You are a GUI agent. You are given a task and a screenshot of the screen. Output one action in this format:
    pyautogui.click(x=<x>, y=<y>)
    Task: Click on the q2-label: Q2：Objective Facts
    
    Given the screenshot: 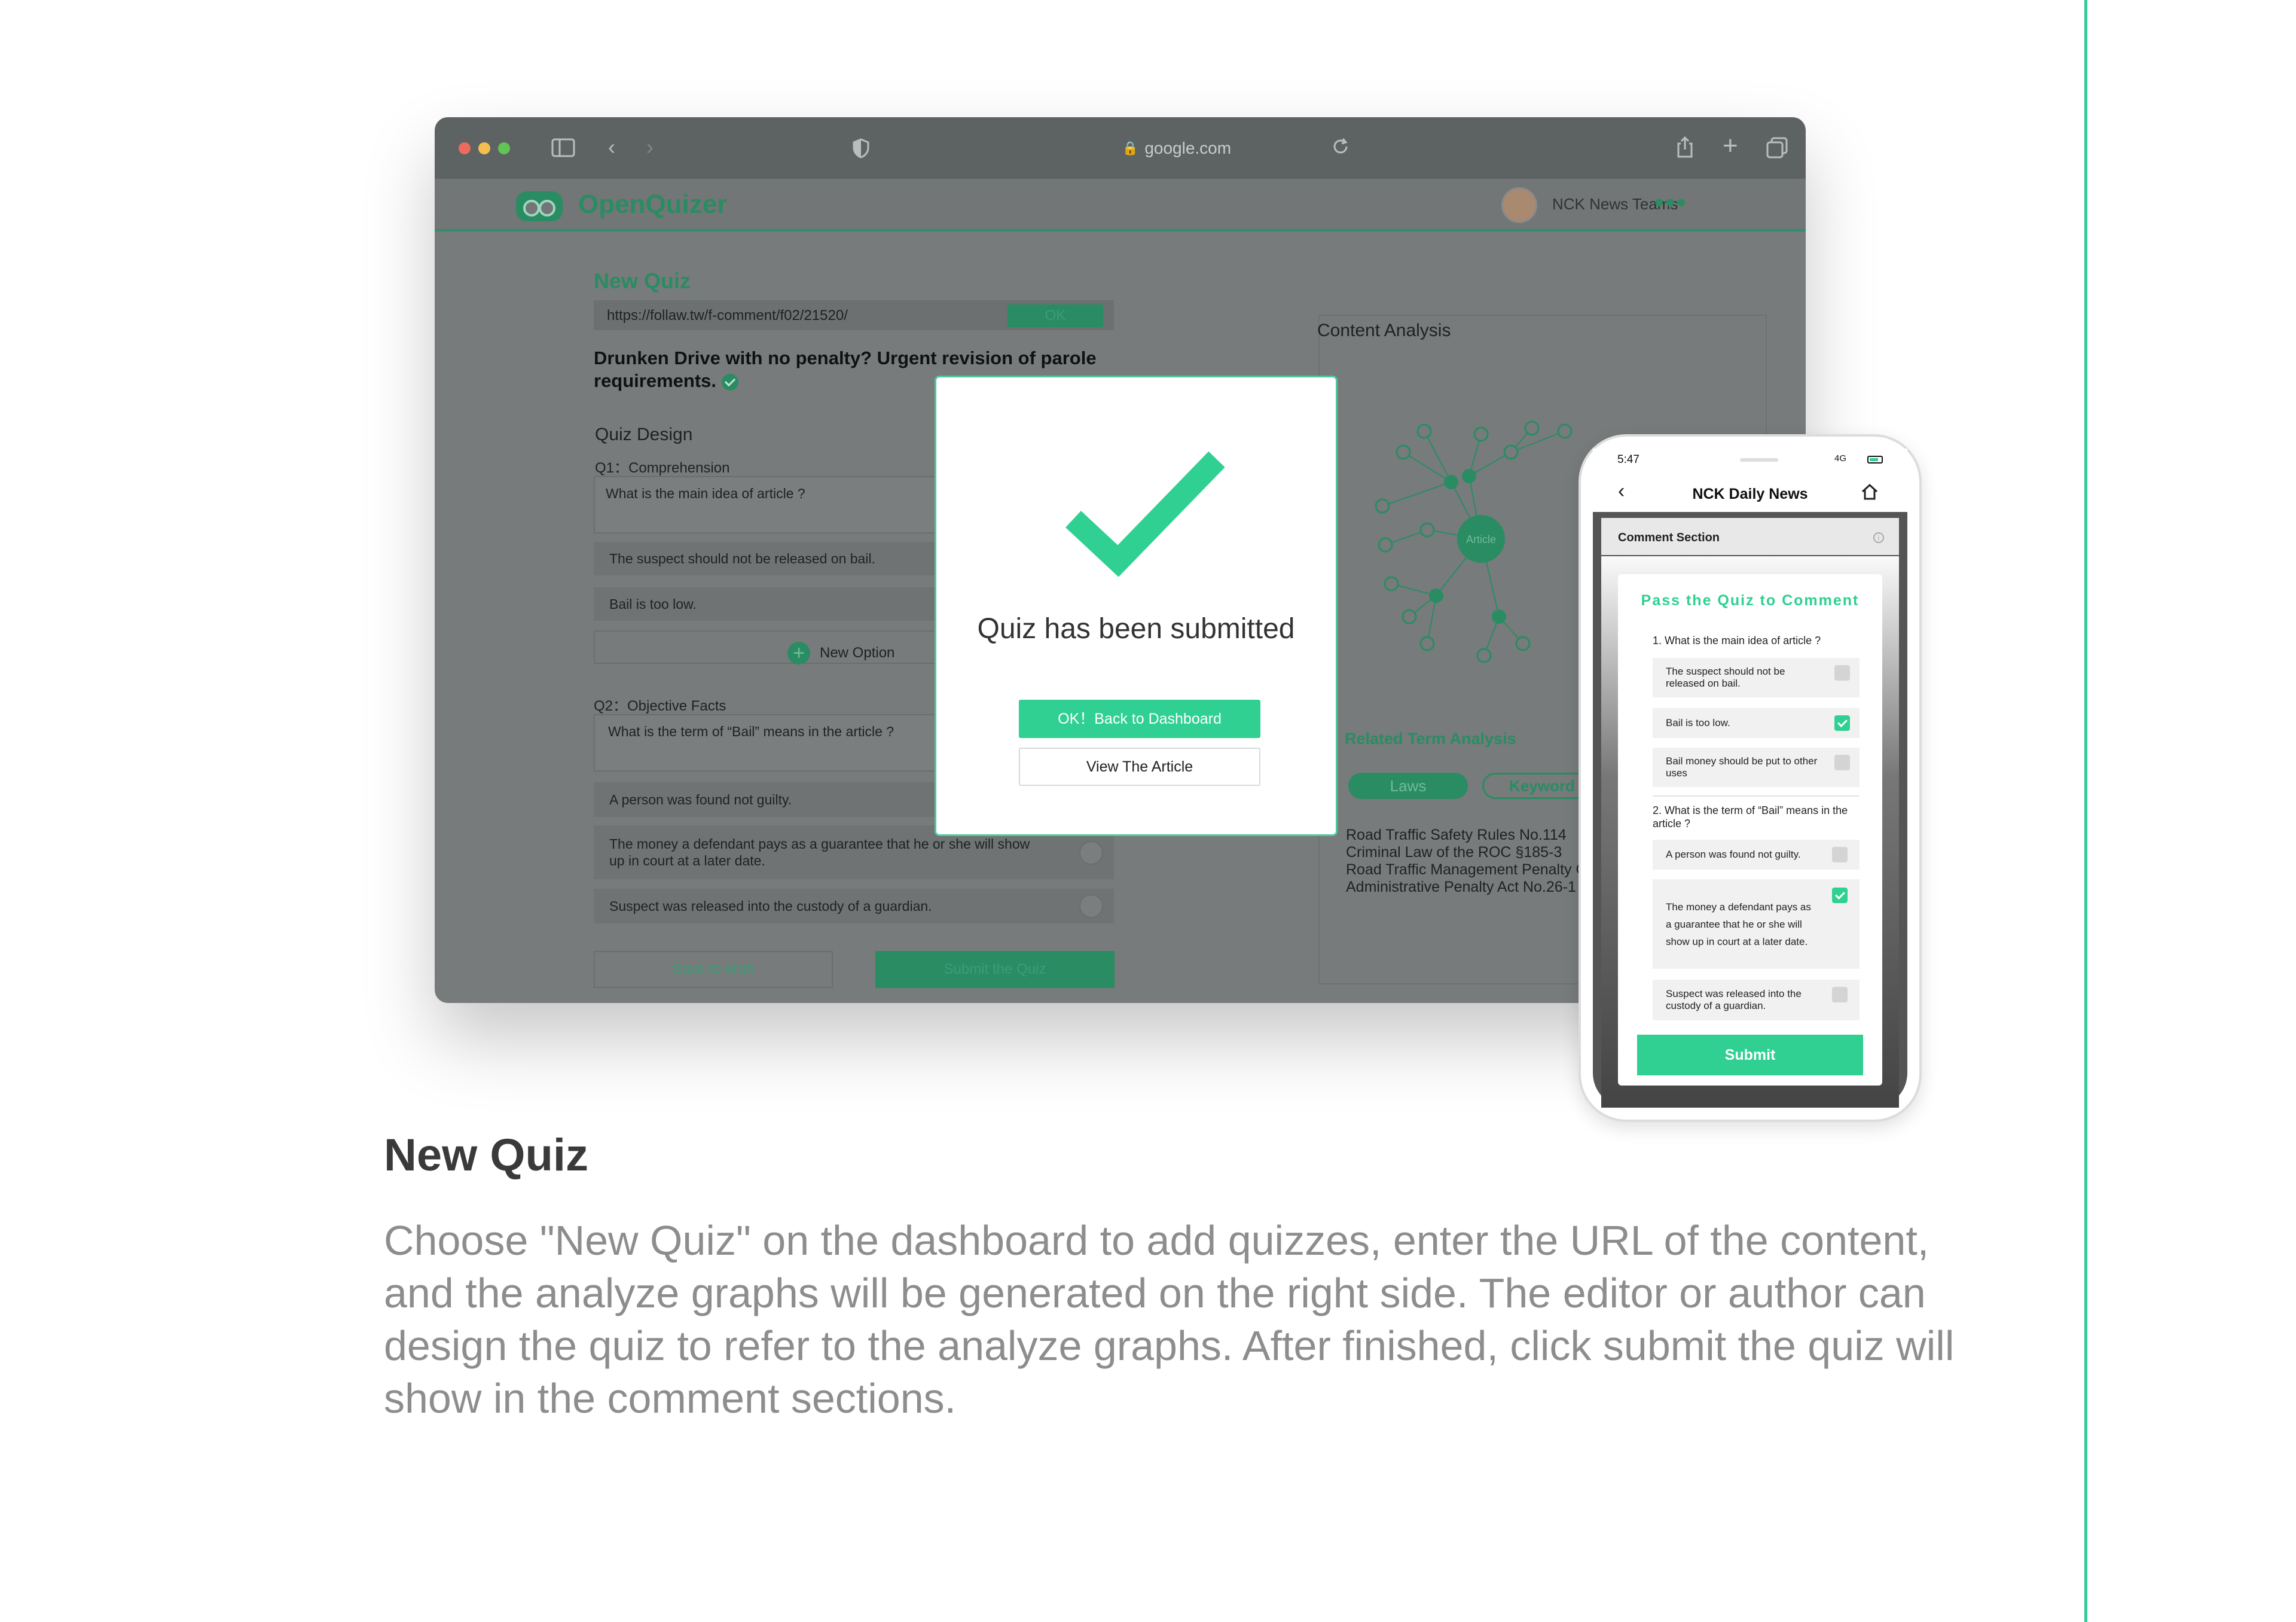 What is the action you would take?
    pyautogui.click(x=660, y=706)
    